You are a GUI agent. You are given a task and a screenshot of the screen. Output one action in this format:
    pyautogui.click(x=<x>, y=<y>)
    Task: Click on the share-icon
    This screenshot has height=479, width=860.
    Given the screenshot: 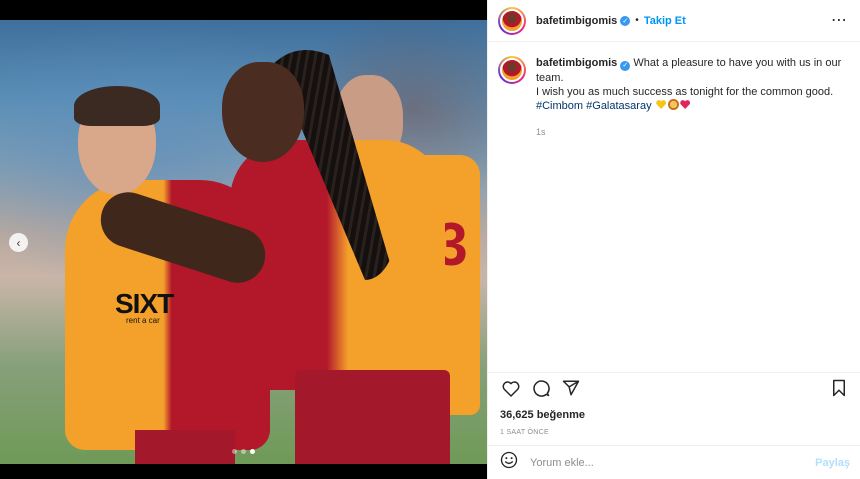 What is the action you would take?
    pyautogui.click(x=571, y=388)
    